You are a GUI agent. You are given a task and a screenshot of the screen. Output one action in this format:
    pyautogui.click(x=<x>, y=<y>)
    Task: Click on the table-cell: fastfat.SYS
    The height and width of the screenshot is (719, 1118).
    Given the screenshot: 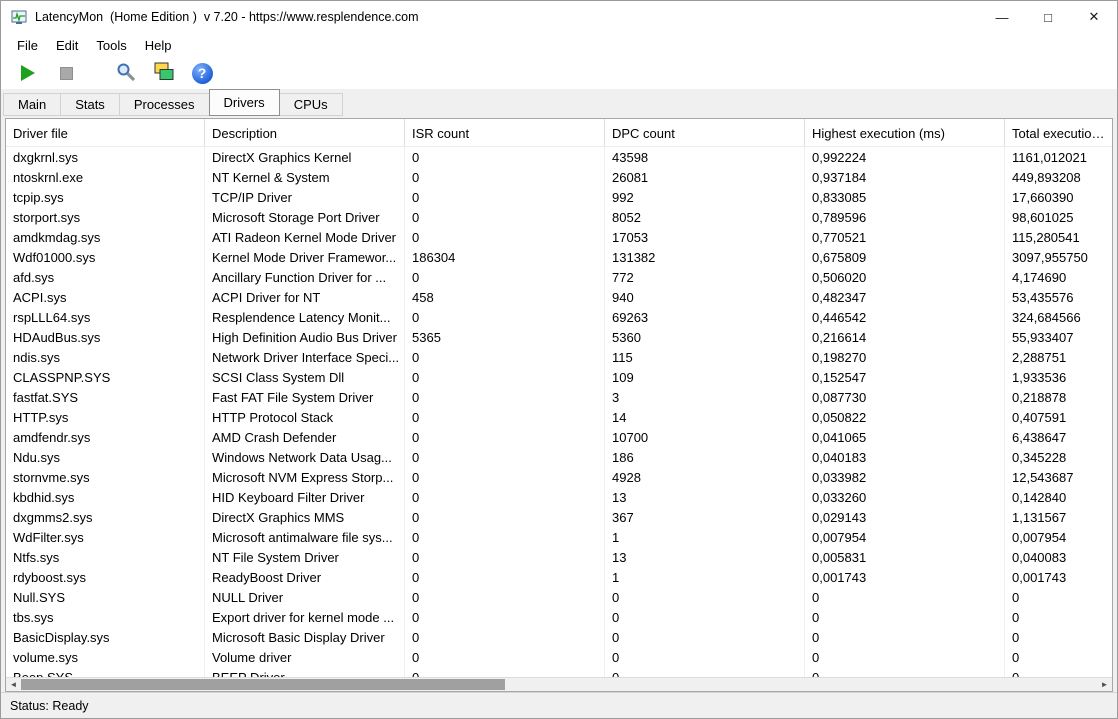 What is the action you would take?
    pyautogui.click(x=105, y=397)
    